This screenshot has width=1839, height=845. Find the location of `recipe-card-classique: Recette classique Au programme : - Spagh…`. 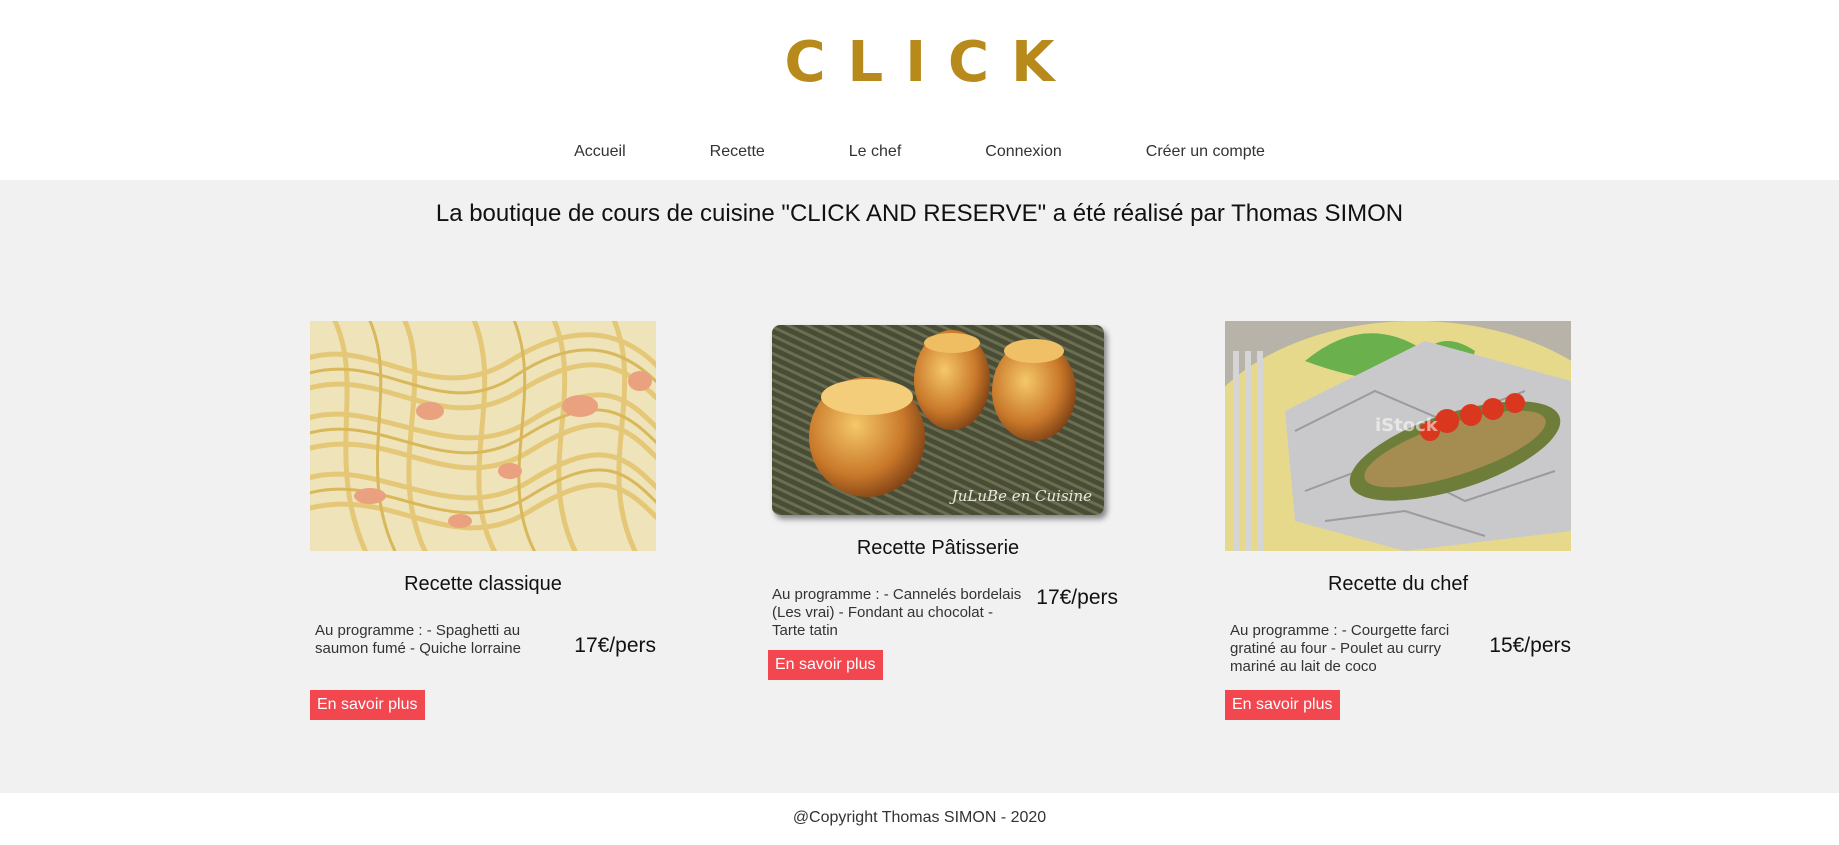

recipe-card-classique: Recette classique Au programme : - Spagh… is located at coordinates (483, 520).